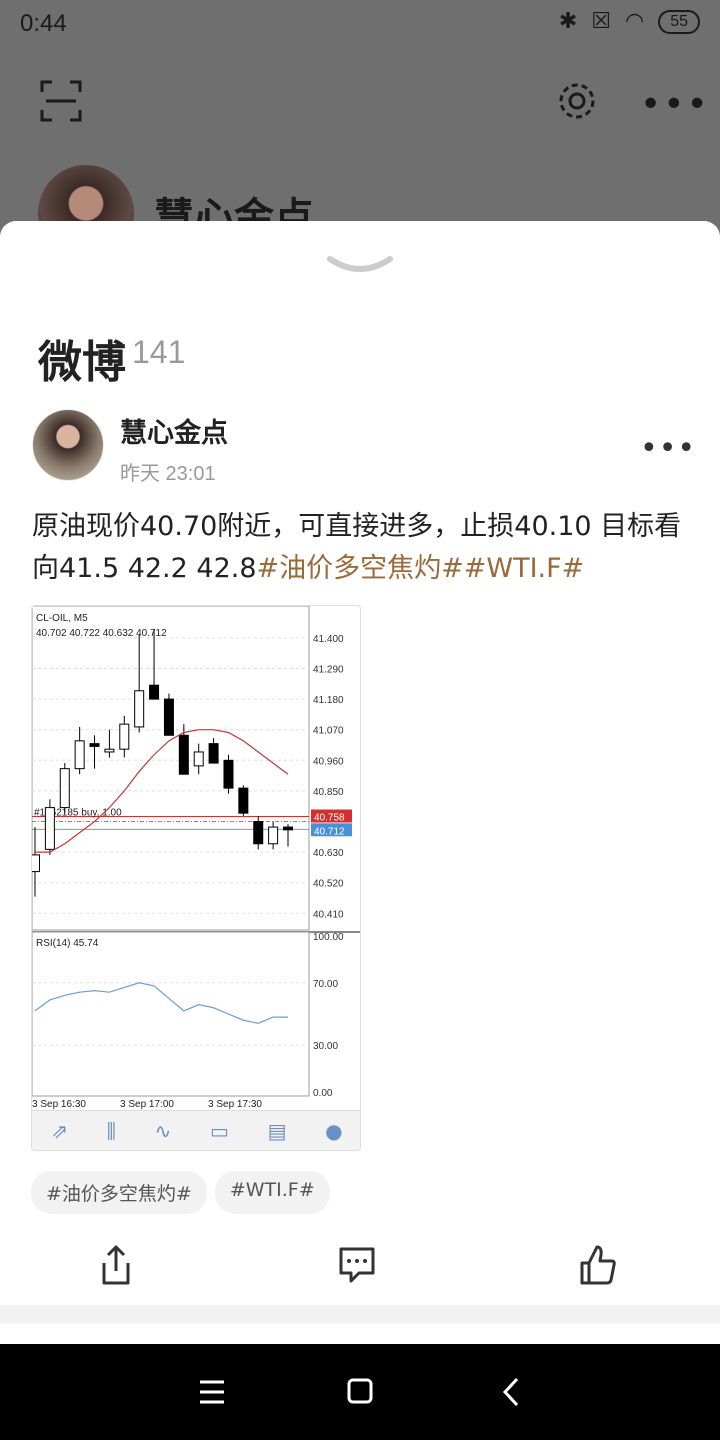 Image resolution: width=720 pixels, height=1440 pixels. I want to click on more-options-icon: •••, so click(675, 104).